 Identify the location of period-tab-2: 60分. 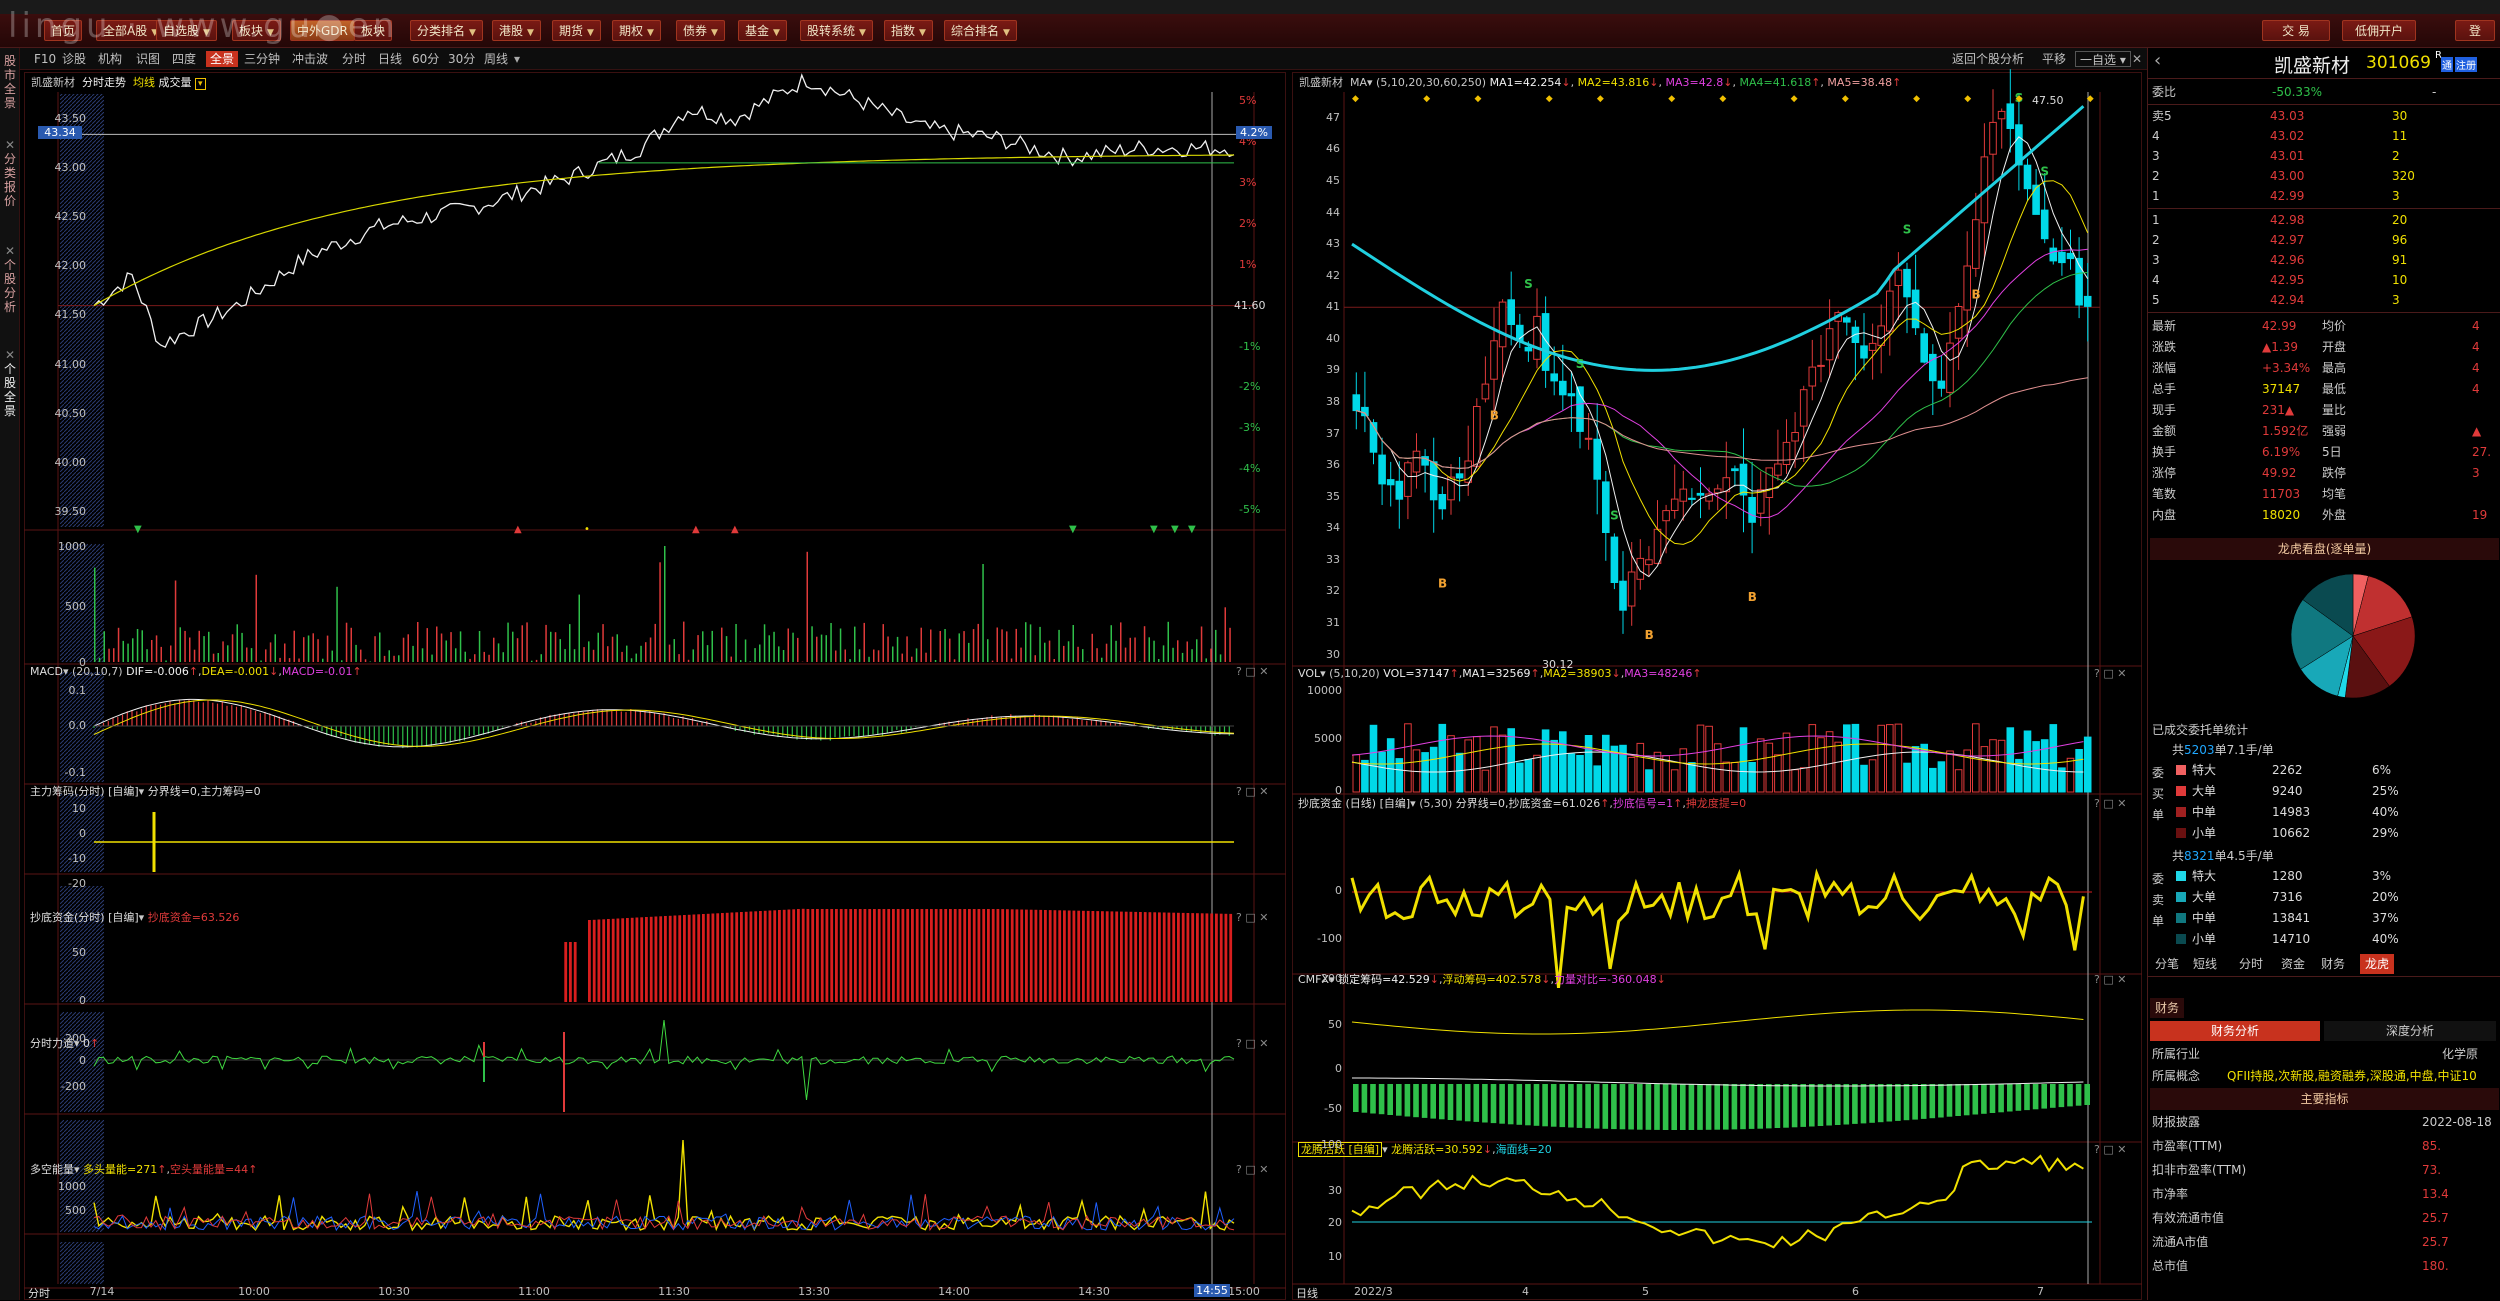
(425, 59).